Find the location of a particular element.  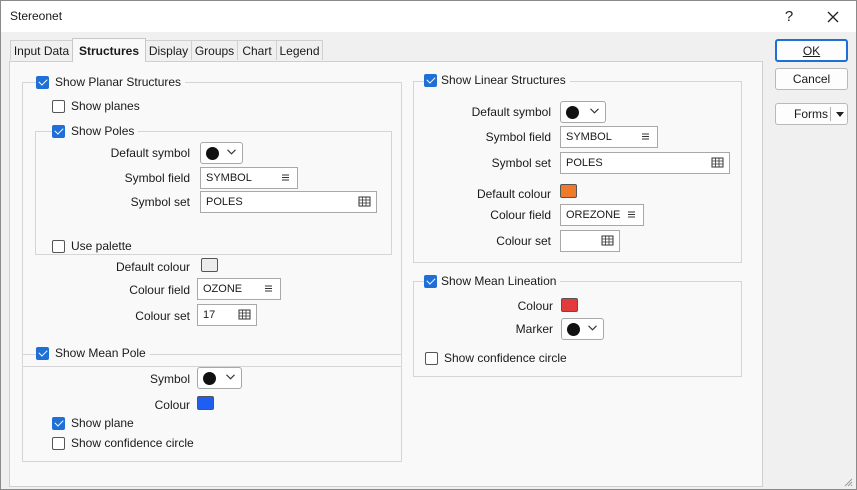

show-planar-structures-checkbox is located at coordinates (42, 82).